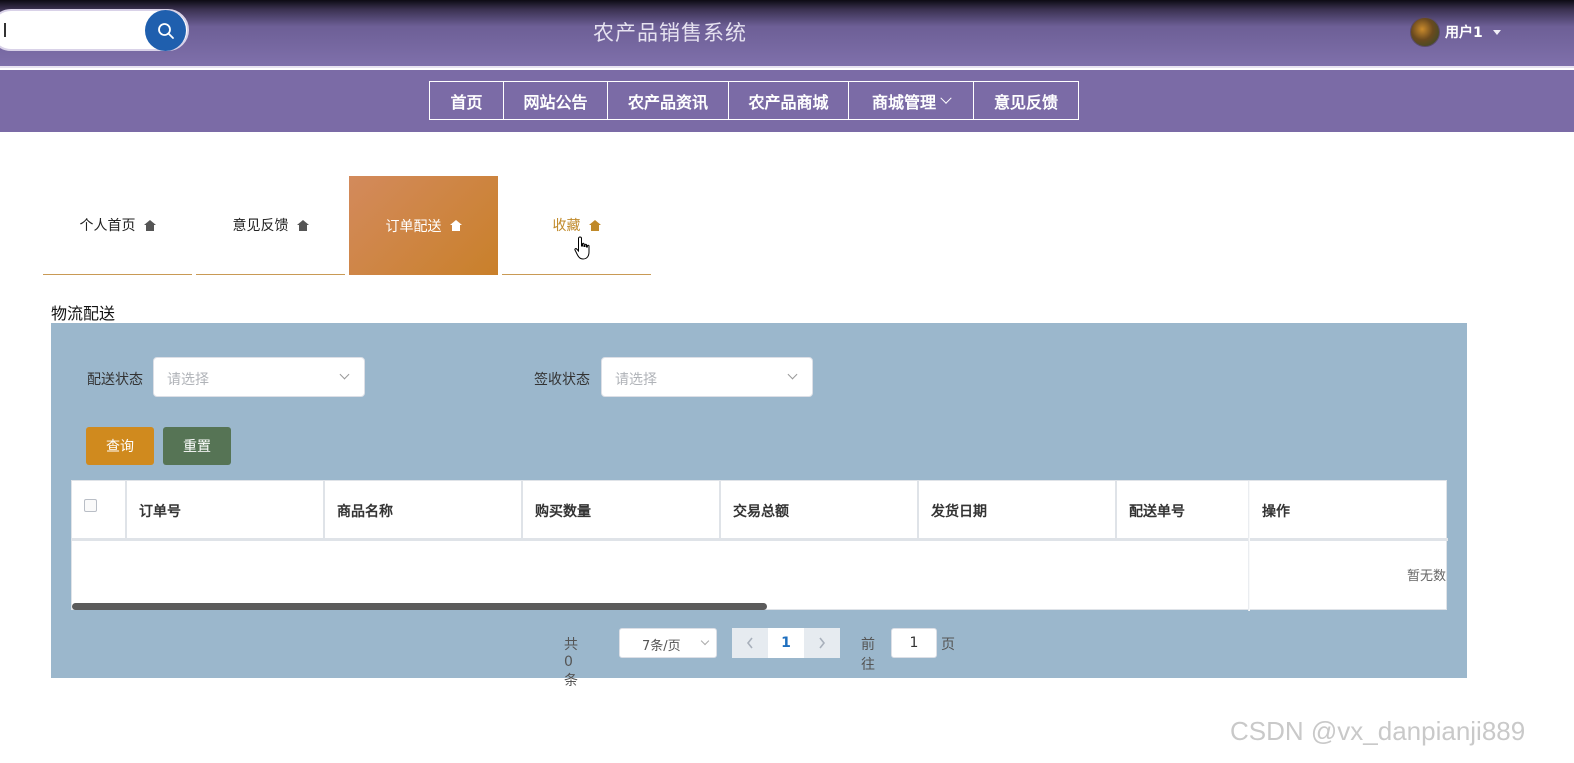  I want to click on reset-button: 重置, so click(197, 446).